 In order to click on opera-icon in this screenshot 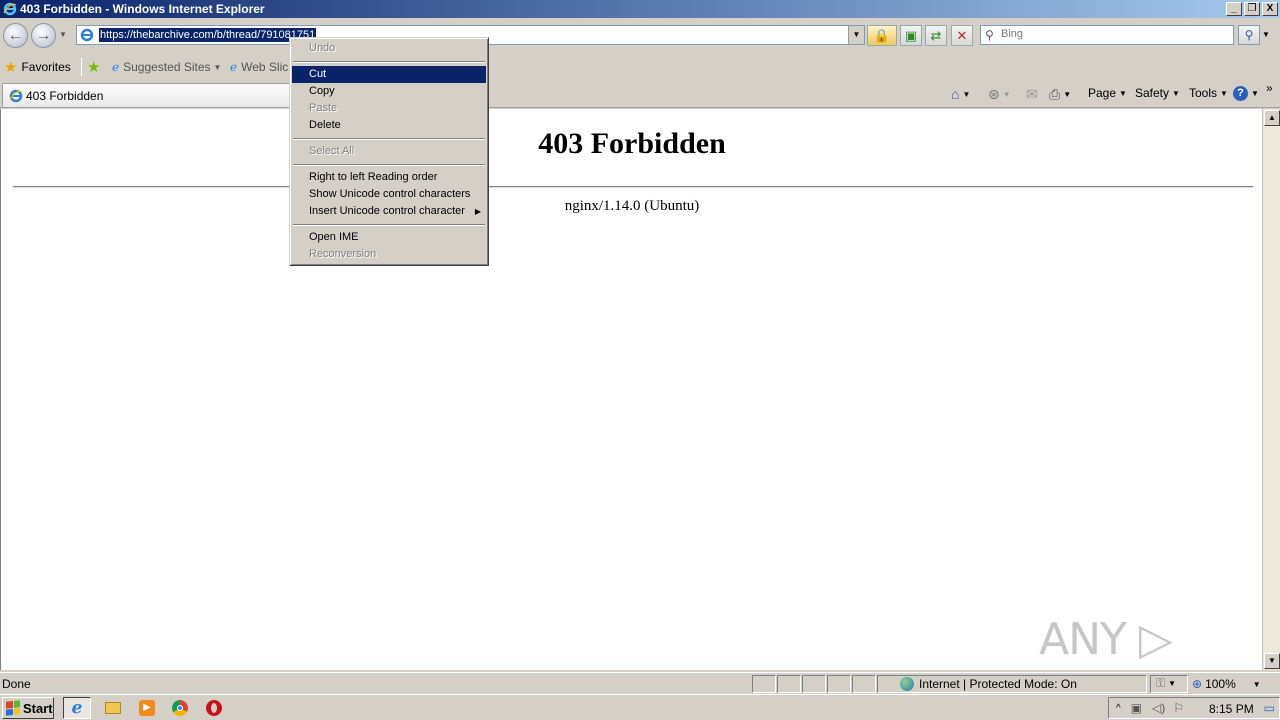, I will do `click(214, 708)`.